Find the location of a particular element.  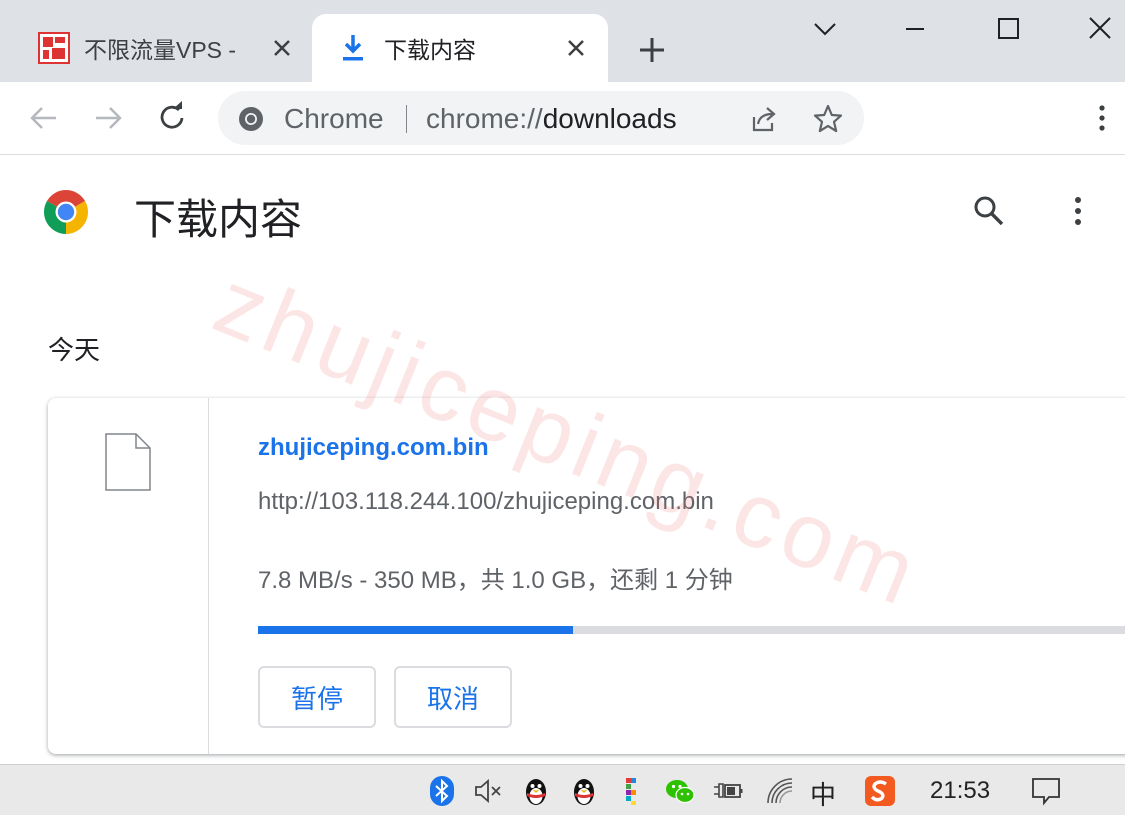

maximize-icon is located at coordinates (1008, 29).